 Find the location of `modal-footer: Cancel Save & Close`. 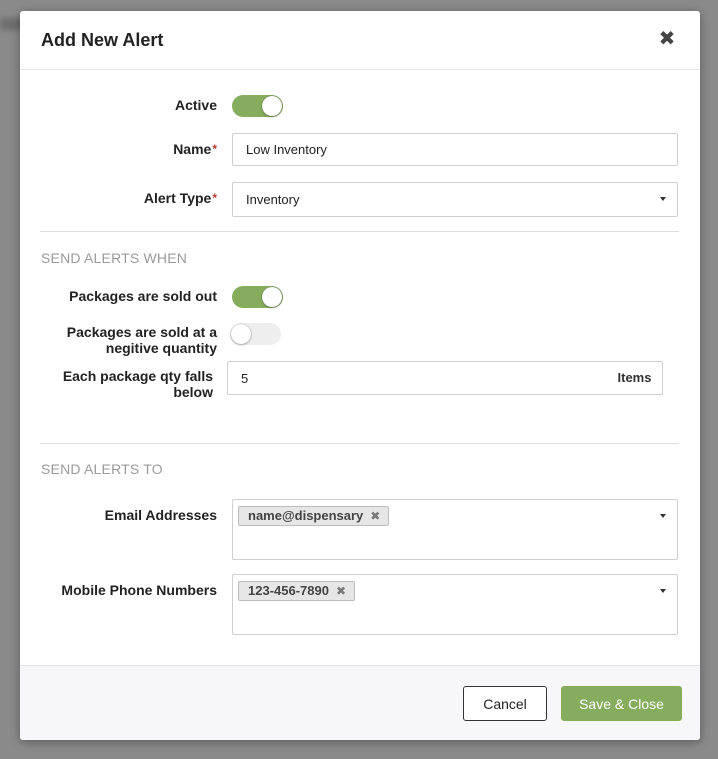

modal-footer: Cancel Save & Close is located at coordinates (360, 702).